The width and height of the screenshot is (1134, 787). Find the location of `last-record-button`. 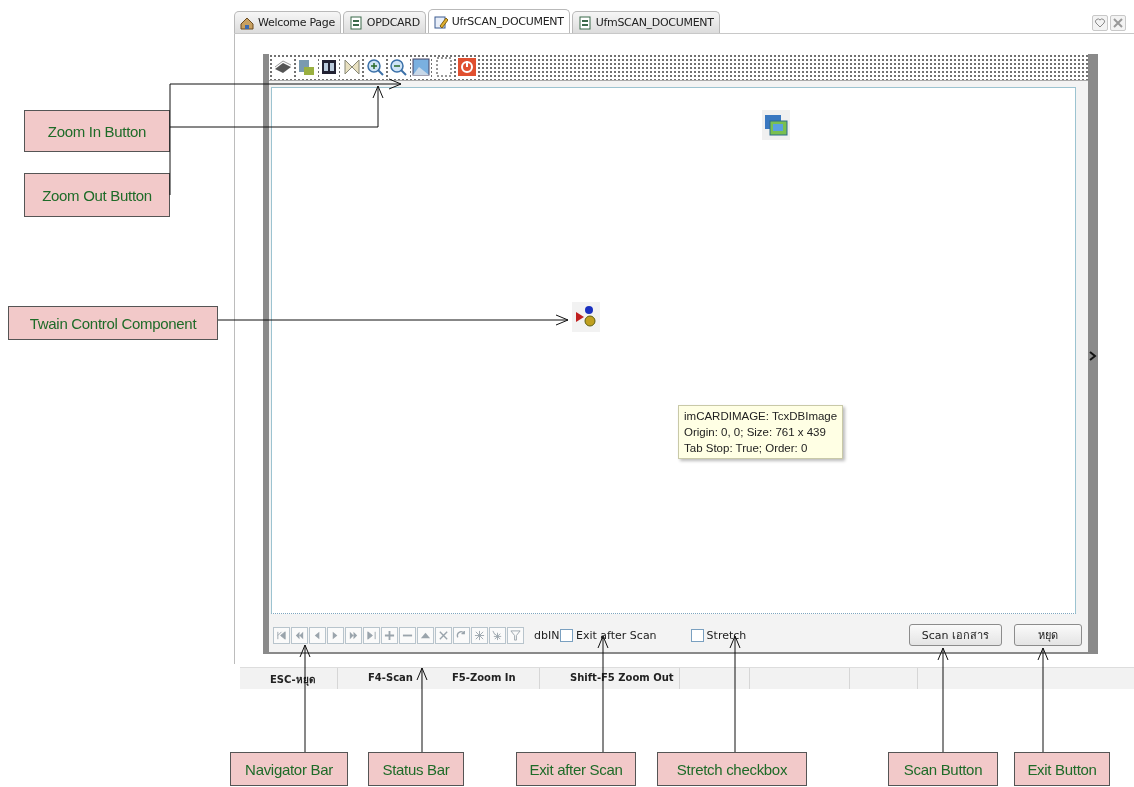

last-record-button is located at coordinates (371, 635).